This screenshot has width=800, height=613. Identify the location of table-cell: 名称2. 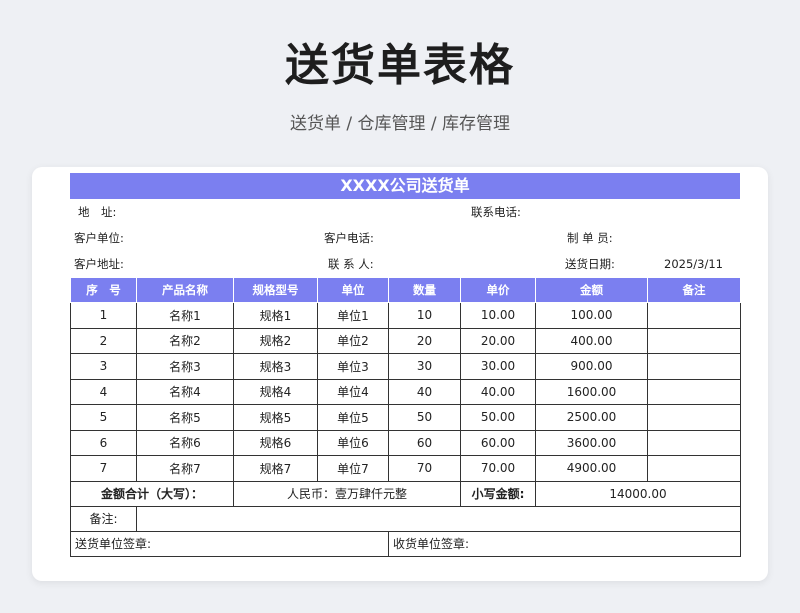
(185, 340).